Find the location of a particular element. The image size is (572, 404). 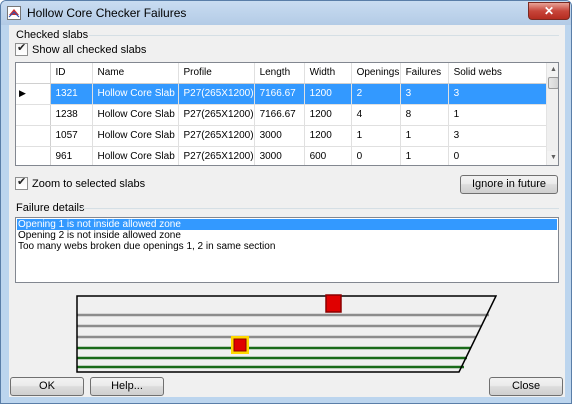

app-icon is located at coordinates (14, 13).